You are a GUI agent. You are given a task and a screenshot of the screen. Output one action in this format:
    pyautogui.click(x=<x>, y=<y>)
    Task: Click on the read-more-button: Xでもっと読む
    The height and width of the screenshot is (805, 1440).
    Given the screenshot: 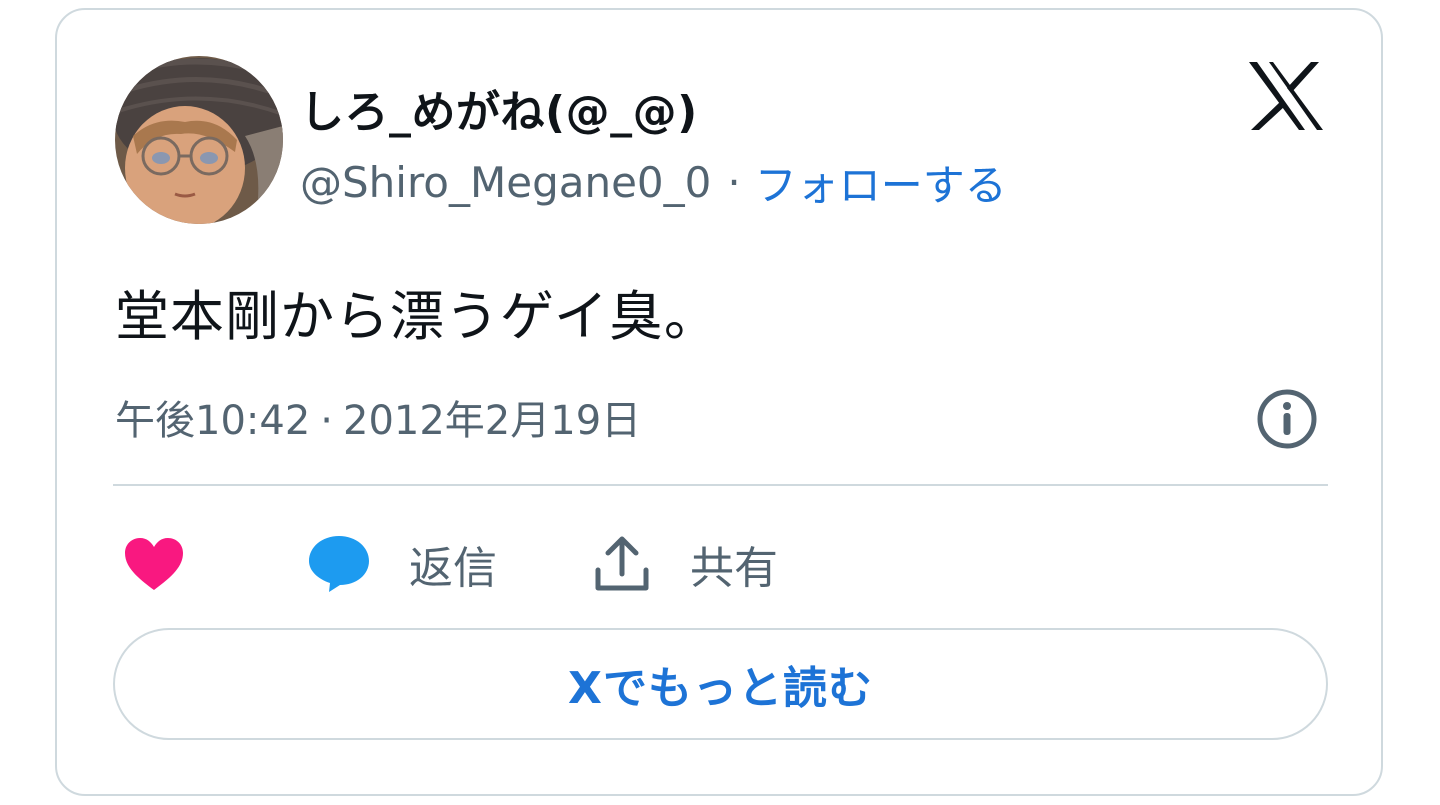 What is the action you would take?
    pyautogui.click(x=720, y=684)
    